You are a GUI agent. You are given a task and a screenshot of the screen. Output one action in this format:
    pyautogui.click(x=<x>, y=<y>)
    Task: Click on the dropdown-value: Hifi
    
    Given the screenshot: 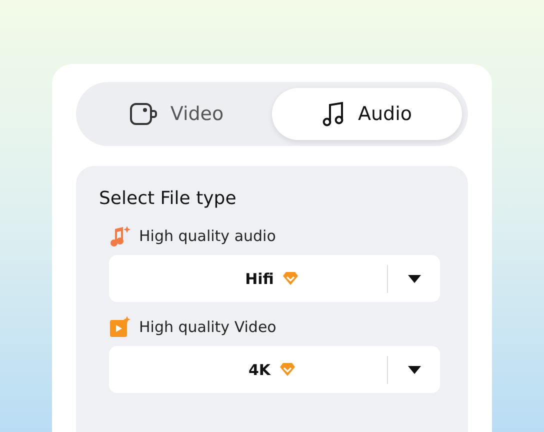 What is the action you would take?
    pyautogui.click(x=259, y=279)
    